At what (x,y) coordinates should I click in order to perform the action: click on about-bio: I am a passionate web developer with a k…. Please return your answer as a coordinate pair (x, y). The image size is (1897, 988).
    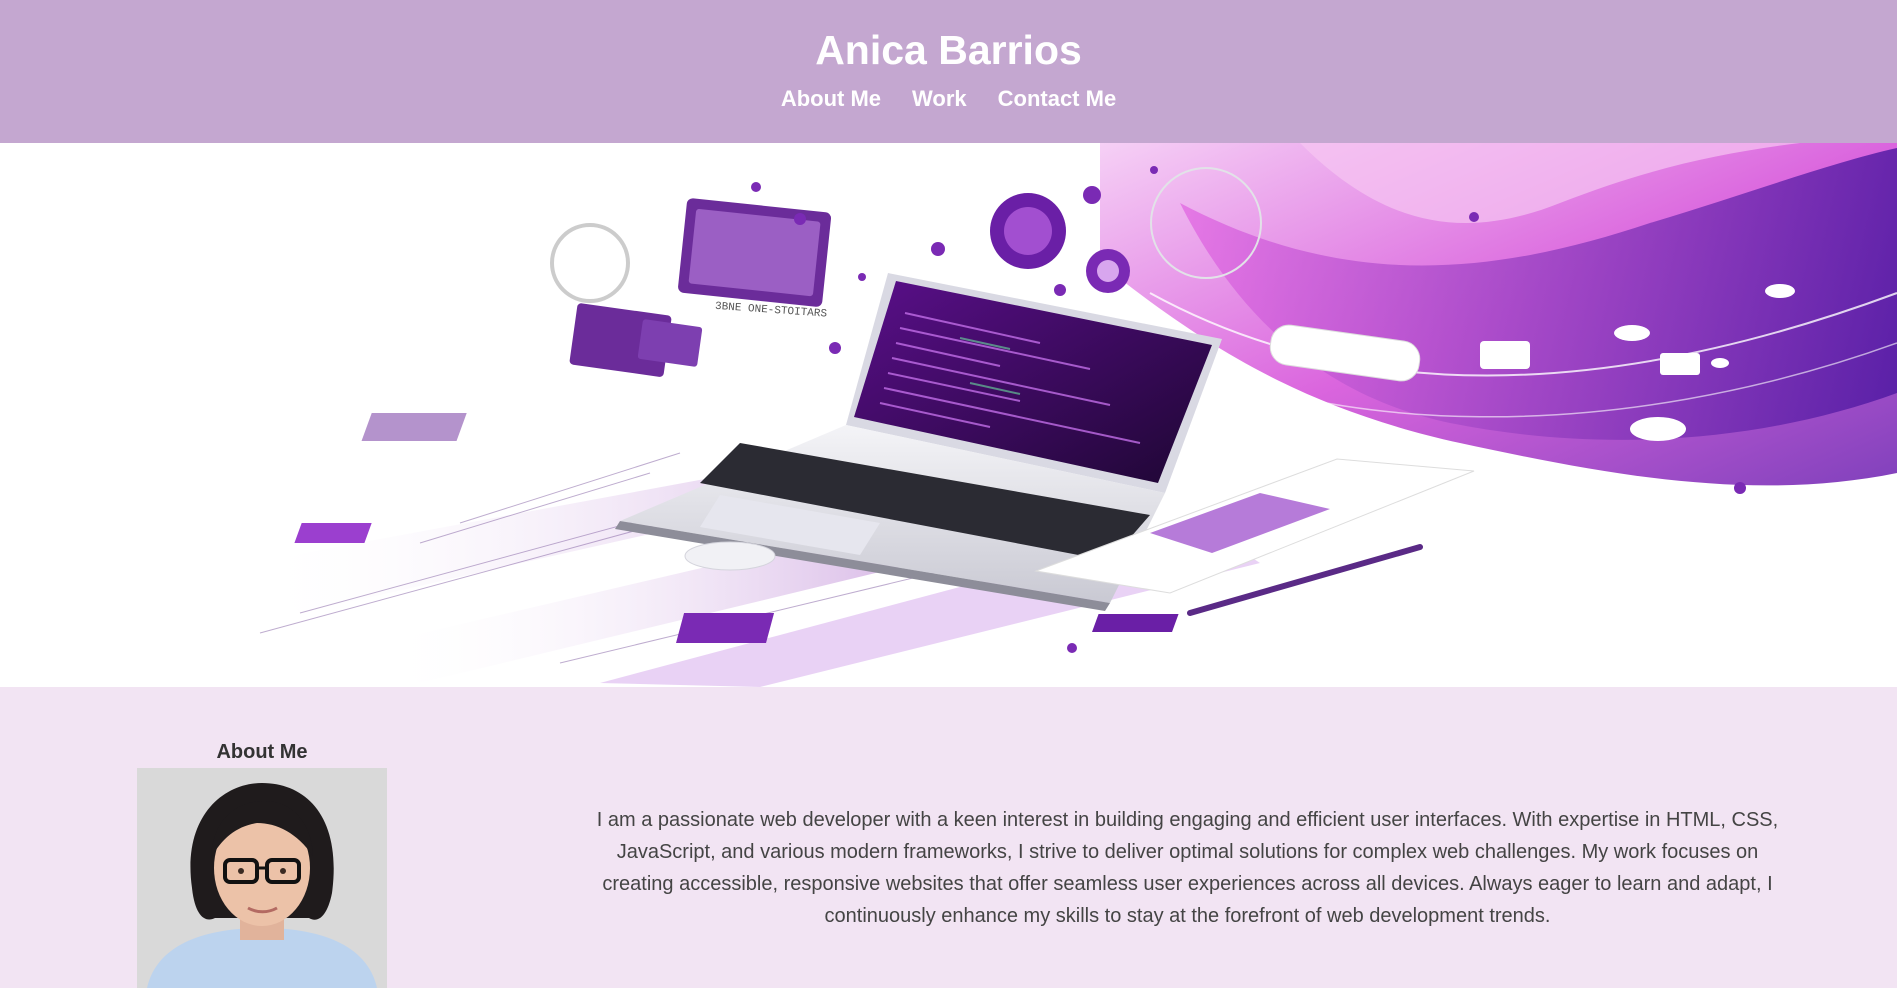
    Looking at the image, I should click on (1187, 868).